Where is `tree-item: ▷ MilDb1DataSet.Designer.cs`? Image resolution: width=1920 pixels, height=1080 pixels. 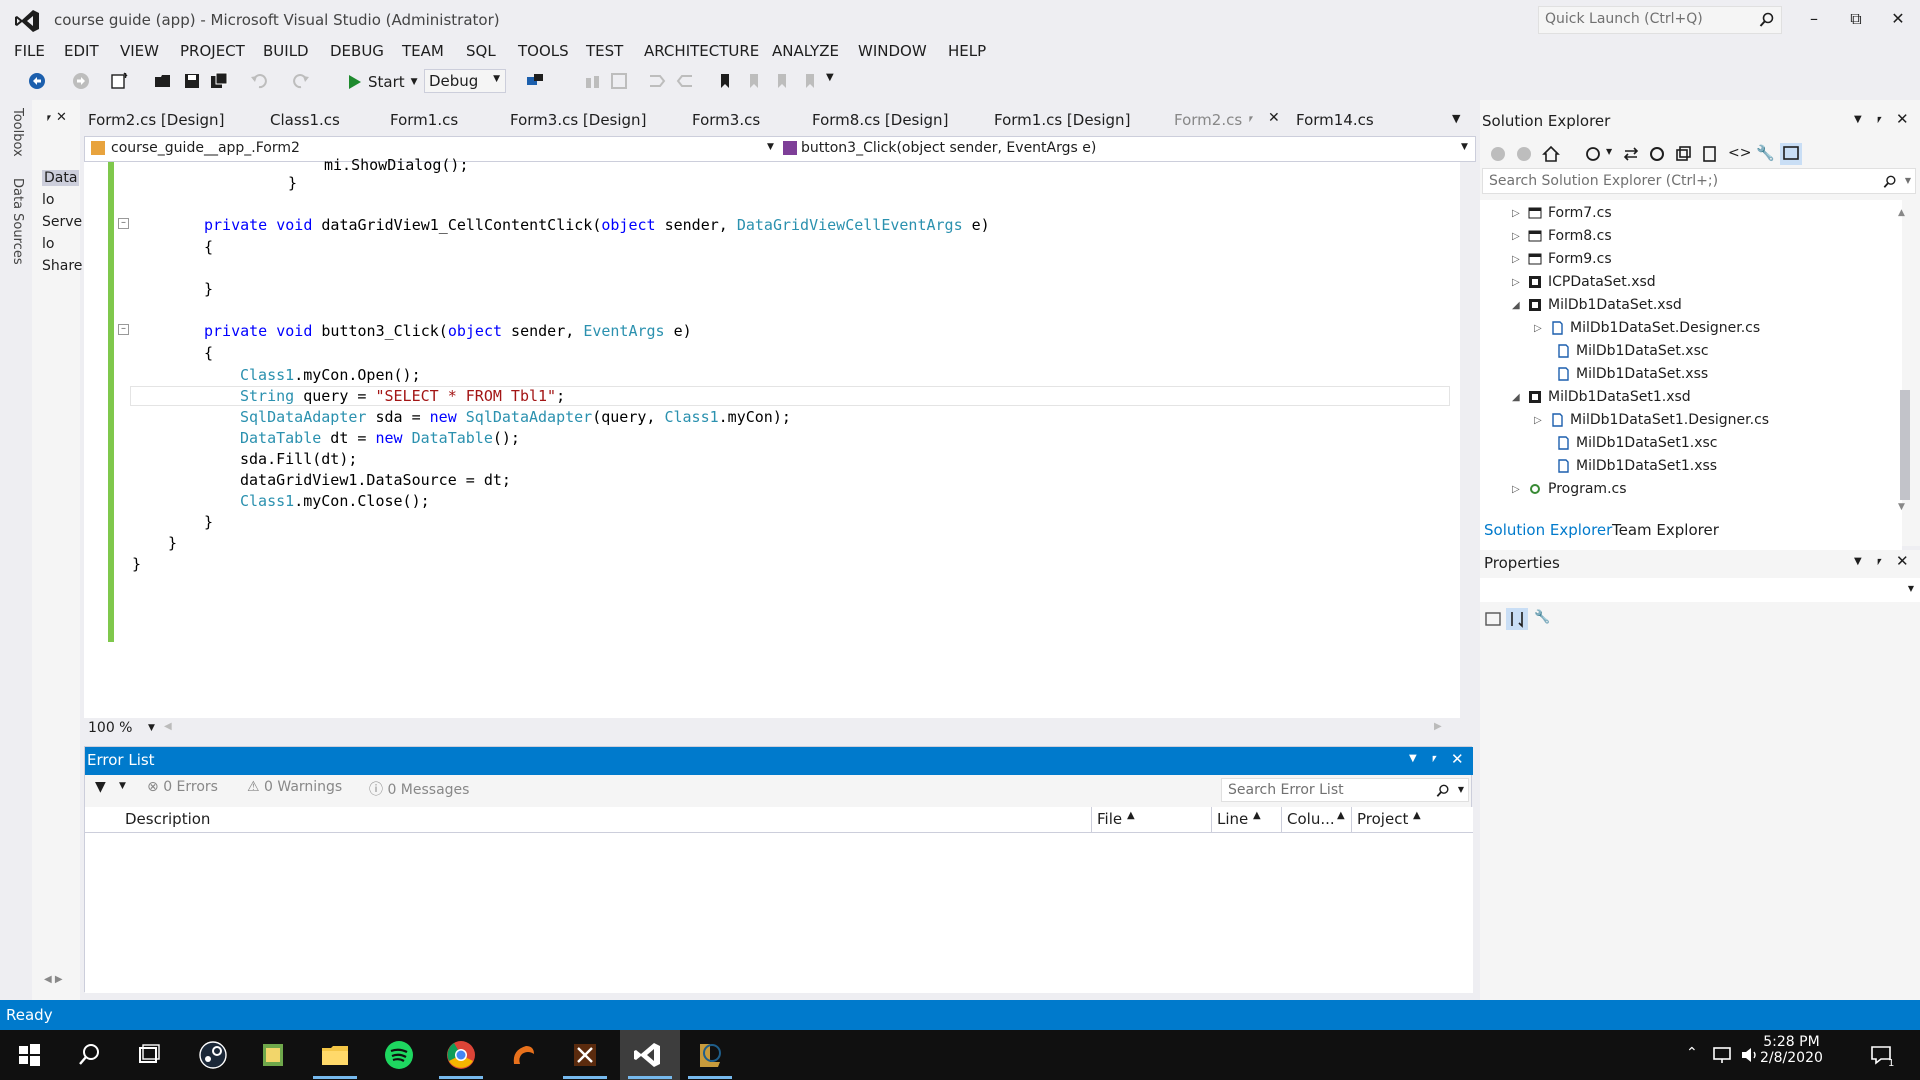
tree-item: ▷ MilDb1DataSet.Designer.cs is located at coordinates (1647, 328).